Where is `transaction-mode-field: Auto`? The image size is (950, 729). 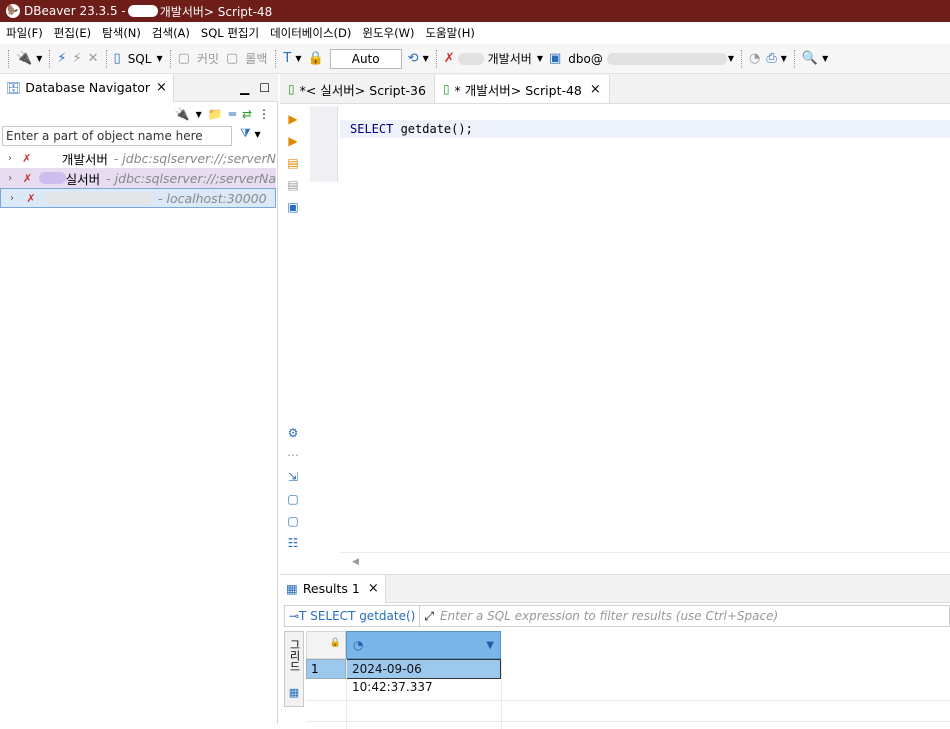 transaction-mode-field: Auto is located at coordinates (365, 58).